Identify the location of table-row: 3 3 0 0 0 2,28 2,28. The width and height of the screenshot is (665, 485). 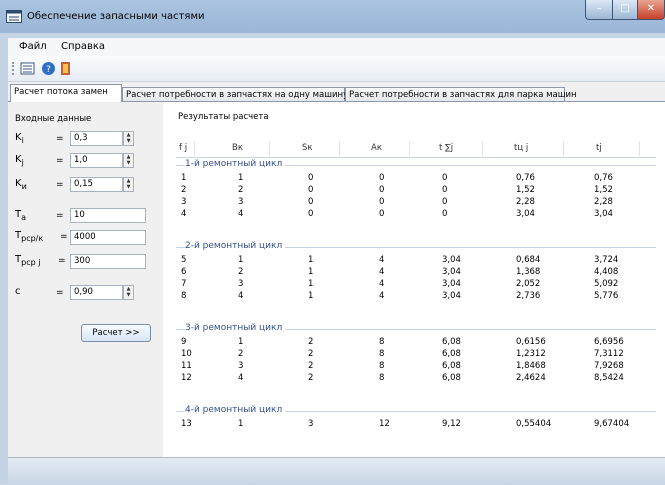
(416, 202).